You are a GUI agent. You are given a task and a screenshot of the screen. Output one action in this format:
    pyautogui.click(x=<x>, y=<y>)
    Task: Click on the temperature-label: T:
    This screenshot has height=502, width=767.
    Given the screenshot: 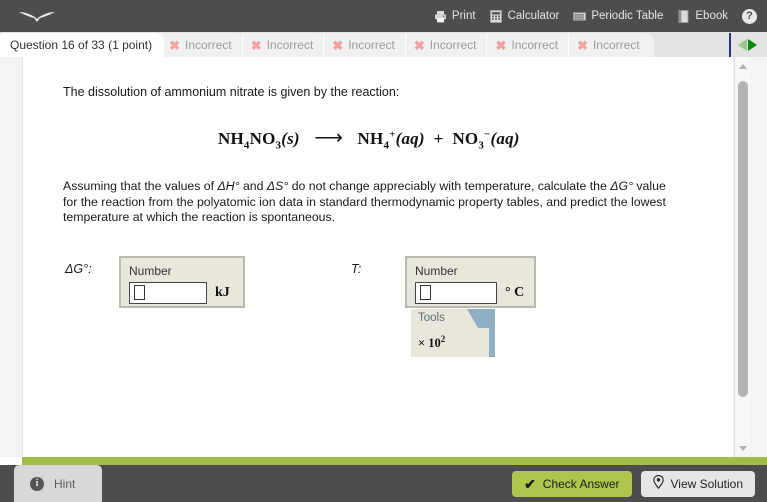 What is the action you would take?
    pyautogui.click(x=356, y=268)
    